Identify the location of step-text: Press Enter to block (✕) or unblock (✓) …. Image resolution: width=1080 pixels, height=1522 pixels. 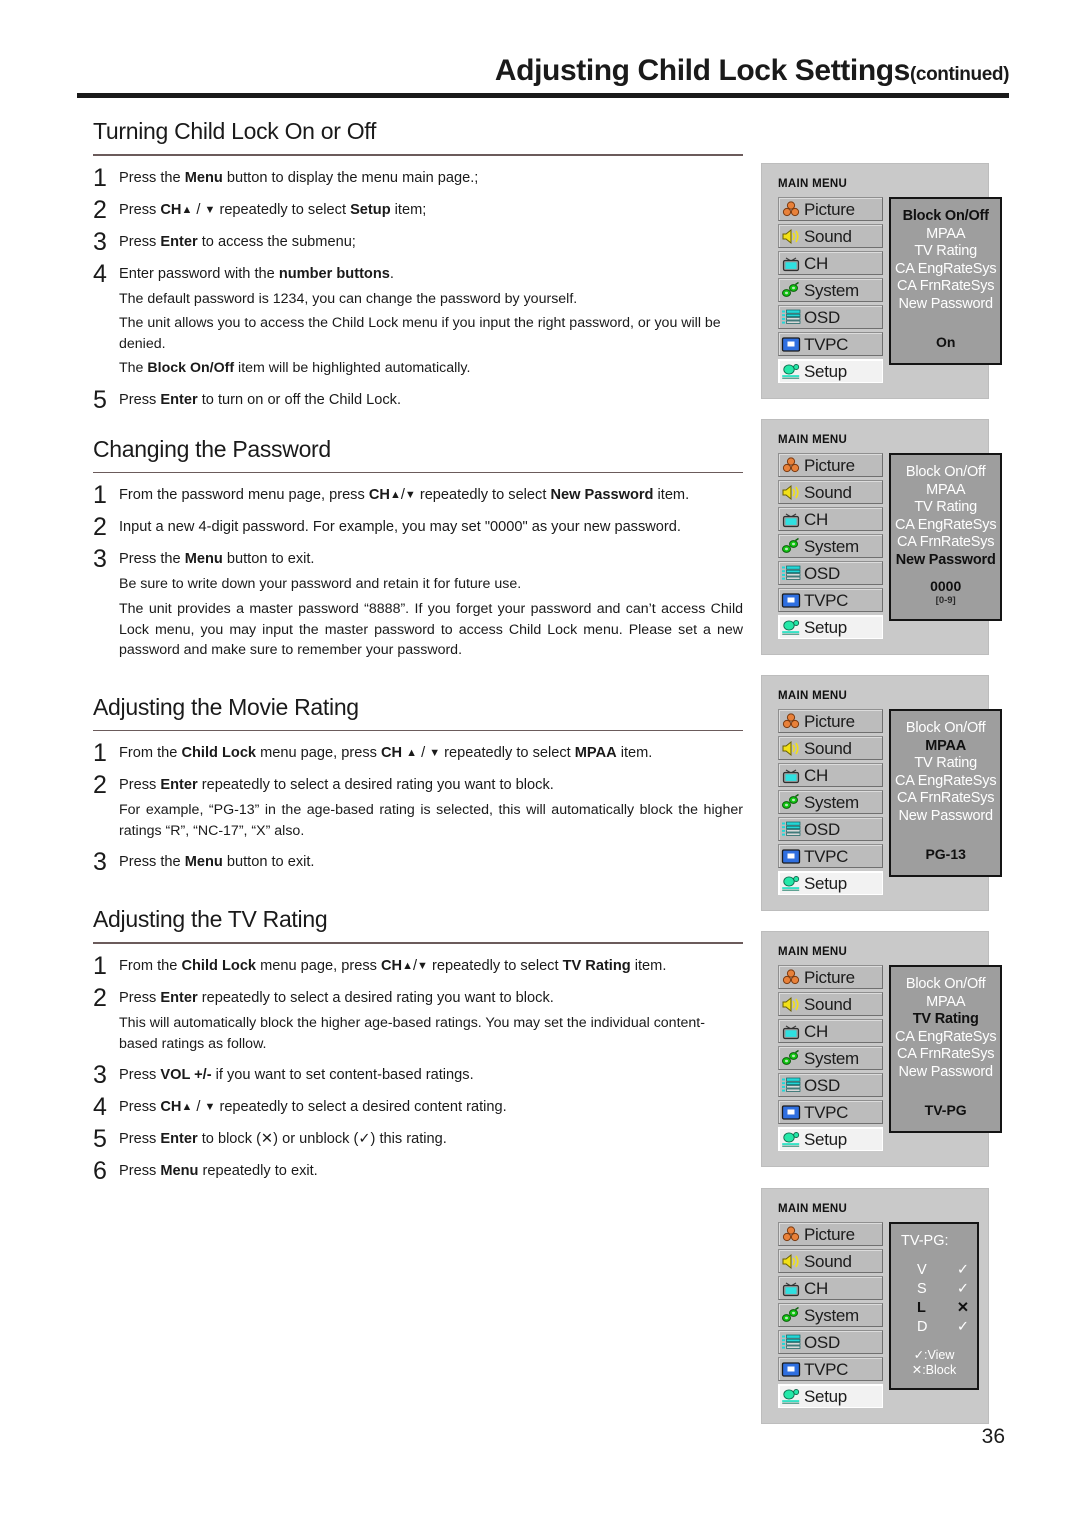
(283, 1139).